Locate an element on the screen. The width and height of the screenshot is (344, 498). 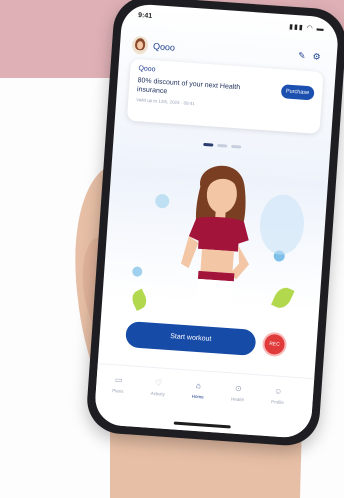
home-icon: ⌂ is located at coordinates (198, 385).